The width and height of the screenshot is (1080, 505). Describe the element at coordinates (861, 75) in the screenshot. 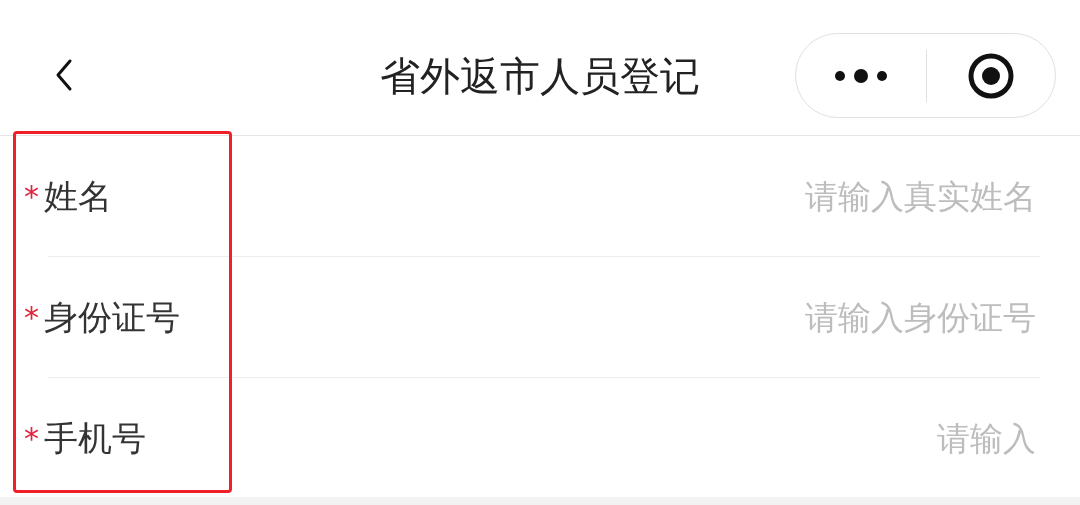

I see `more-icon` at that location.